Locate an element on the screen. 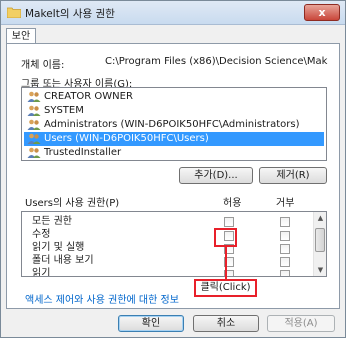 This screenshot has height=338, width=346. scroll-up-icon: ▲ is located at coordinates (320, 218).